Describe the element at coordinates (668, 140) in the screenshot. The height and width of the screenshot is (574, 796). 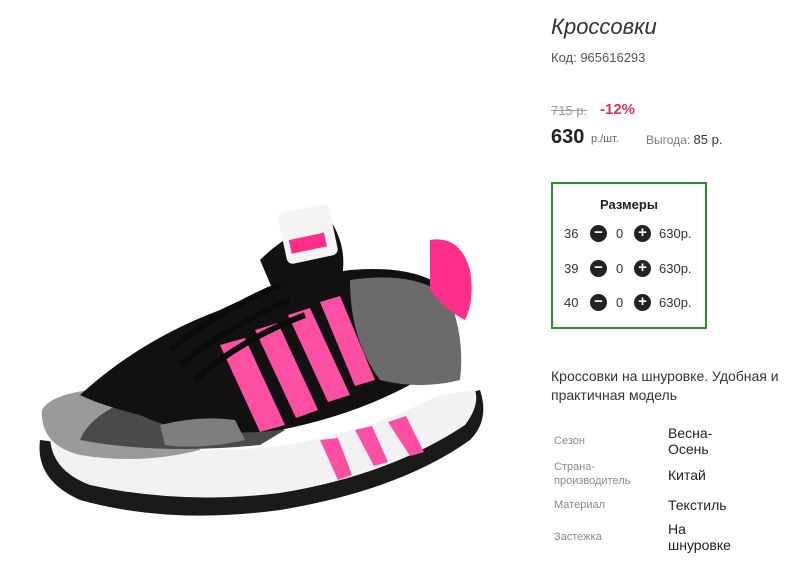
I see `savings-label: Выгода:` at that location.